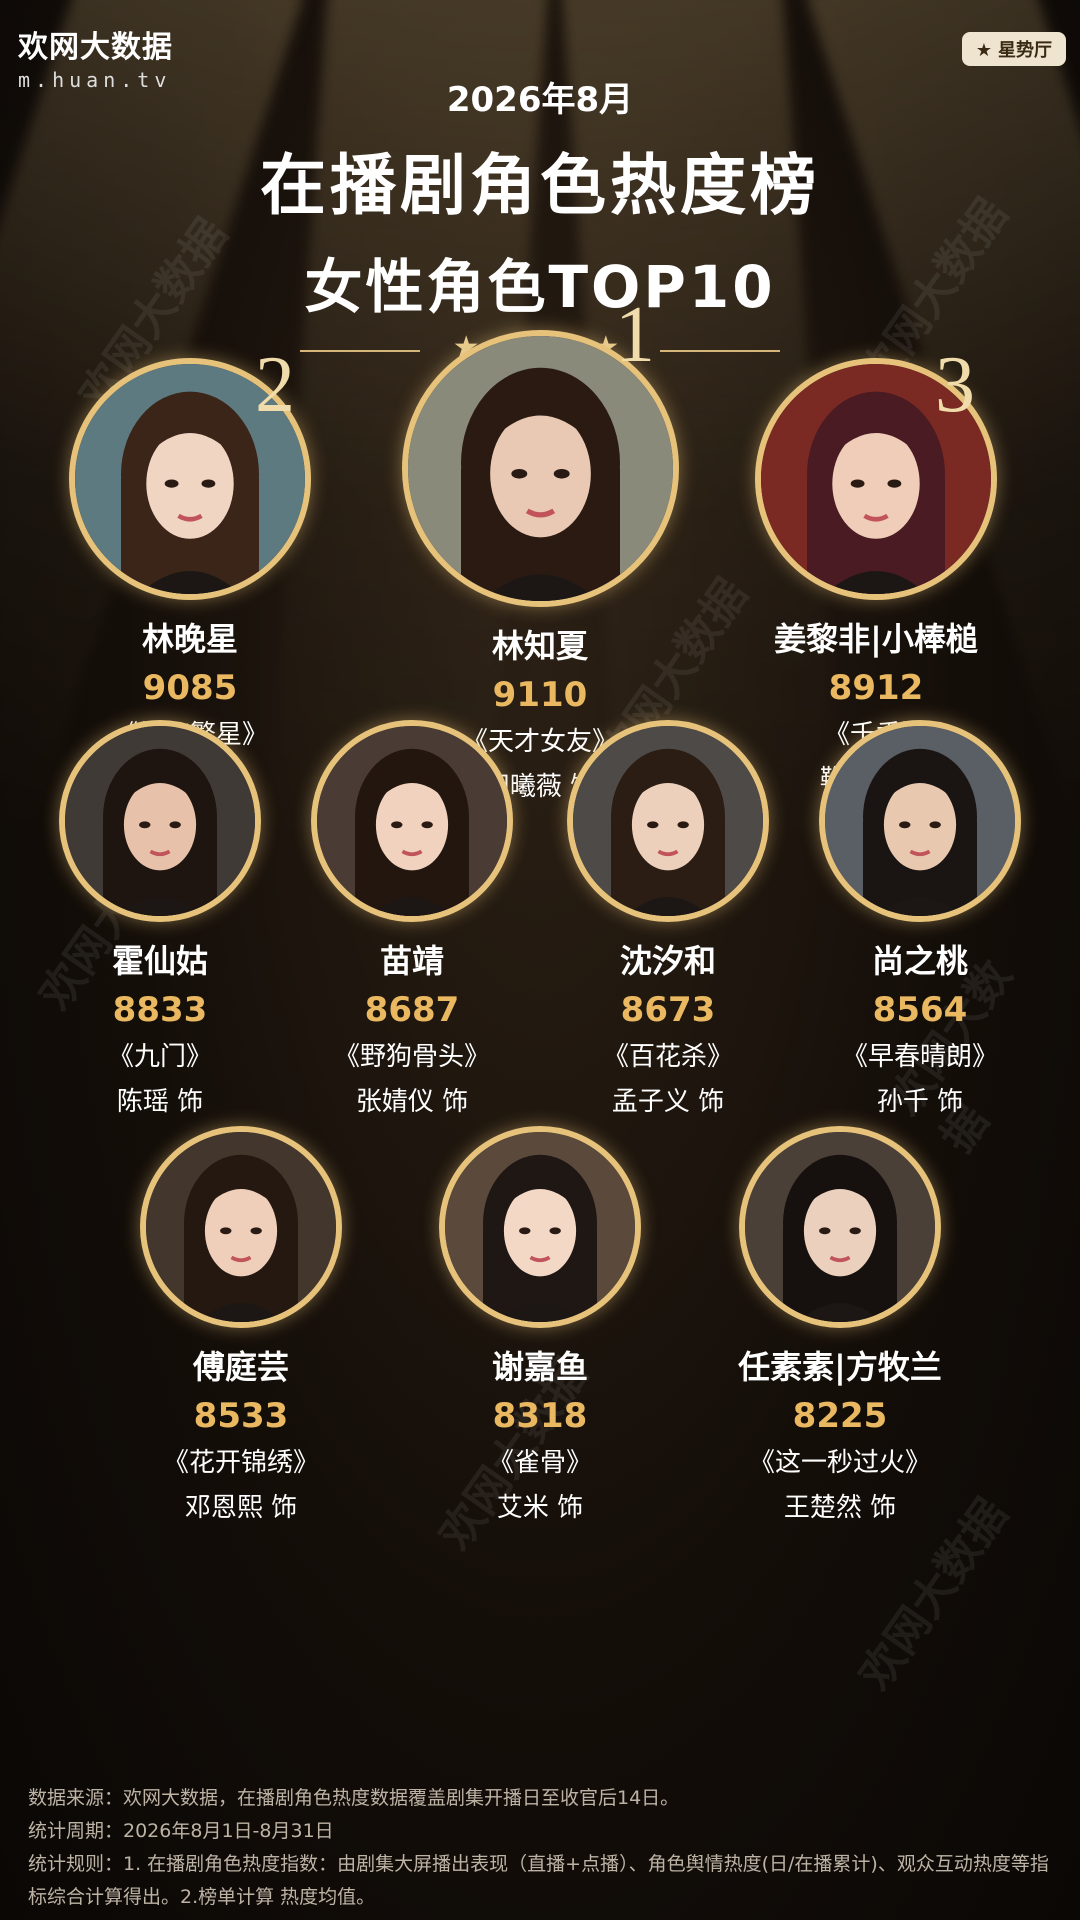  What do you see at coordinates (840, 1416) in the screenshot?
I see `heat-score: 8225` at bounding box center [840, 1416].